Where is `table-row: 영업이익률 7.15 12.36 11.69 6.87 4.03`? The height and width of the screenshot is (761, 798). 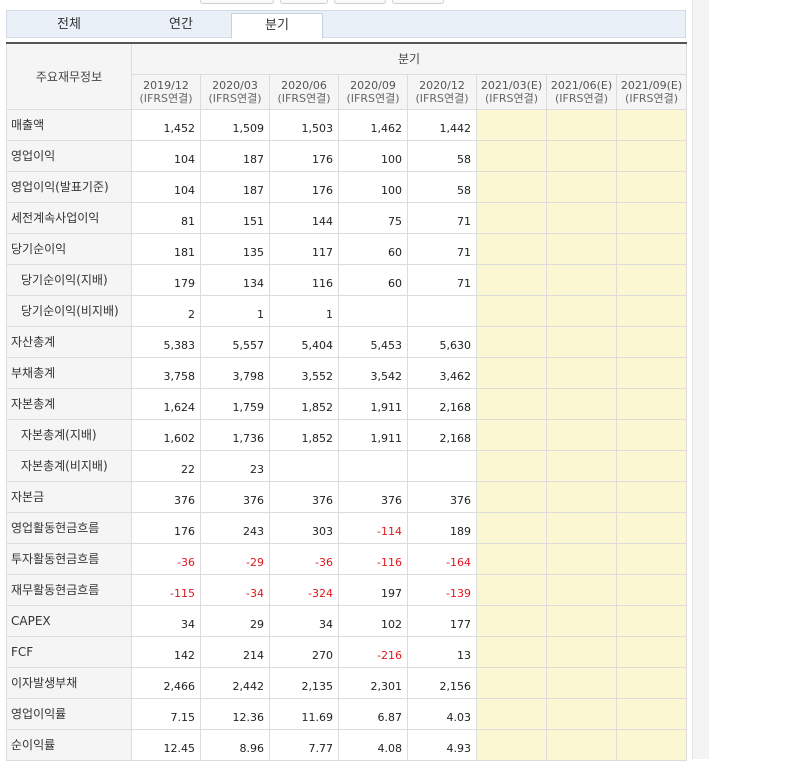 table-row: 영업이익률 7.15 12.36 11.69 6.87 4.03 is located at coordinates (347, 713).